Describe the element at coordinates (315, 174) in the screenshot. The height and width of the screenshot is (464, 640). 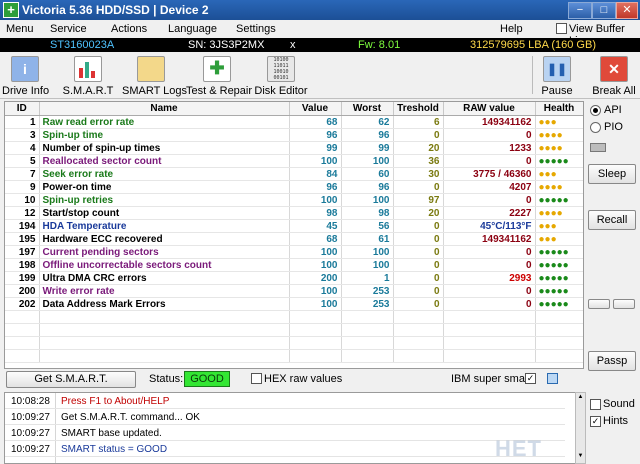
I see `cell-value: 84` at that location.